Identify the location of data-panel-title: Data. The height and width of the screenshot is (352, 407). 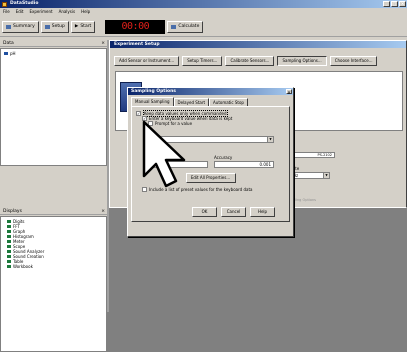
(8, 43).